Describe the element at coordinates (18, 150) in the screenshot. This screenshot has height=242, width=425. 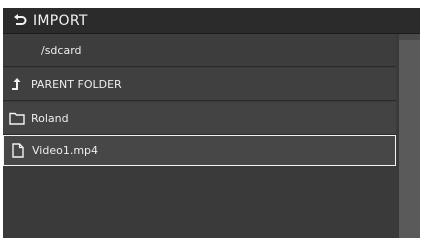
I see `file-icon` at that location.